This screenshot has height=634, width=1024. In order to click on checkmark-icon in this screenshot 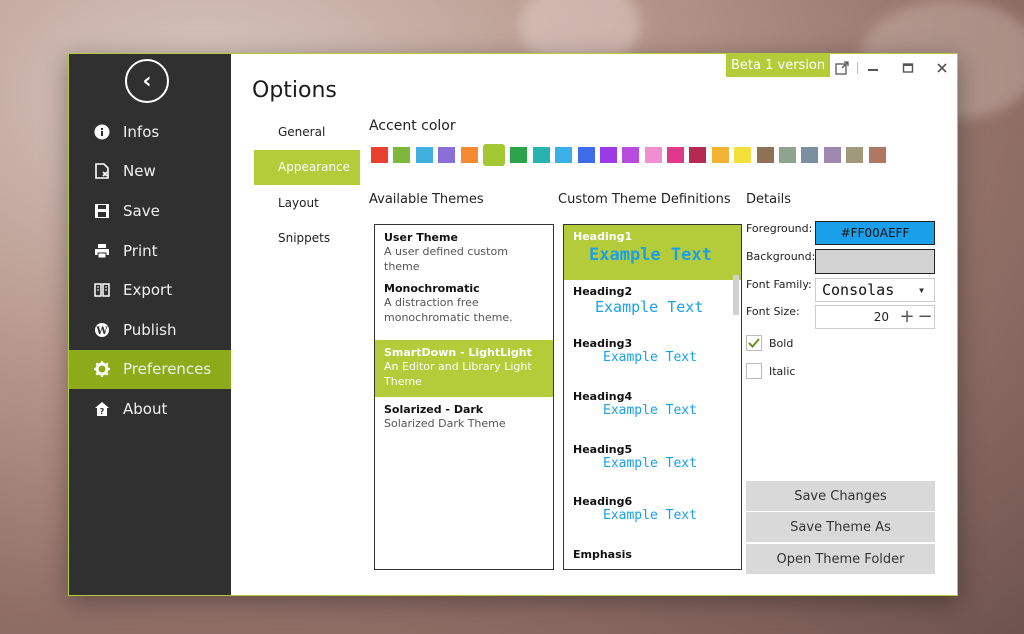, I will do `click(754, 343)`.